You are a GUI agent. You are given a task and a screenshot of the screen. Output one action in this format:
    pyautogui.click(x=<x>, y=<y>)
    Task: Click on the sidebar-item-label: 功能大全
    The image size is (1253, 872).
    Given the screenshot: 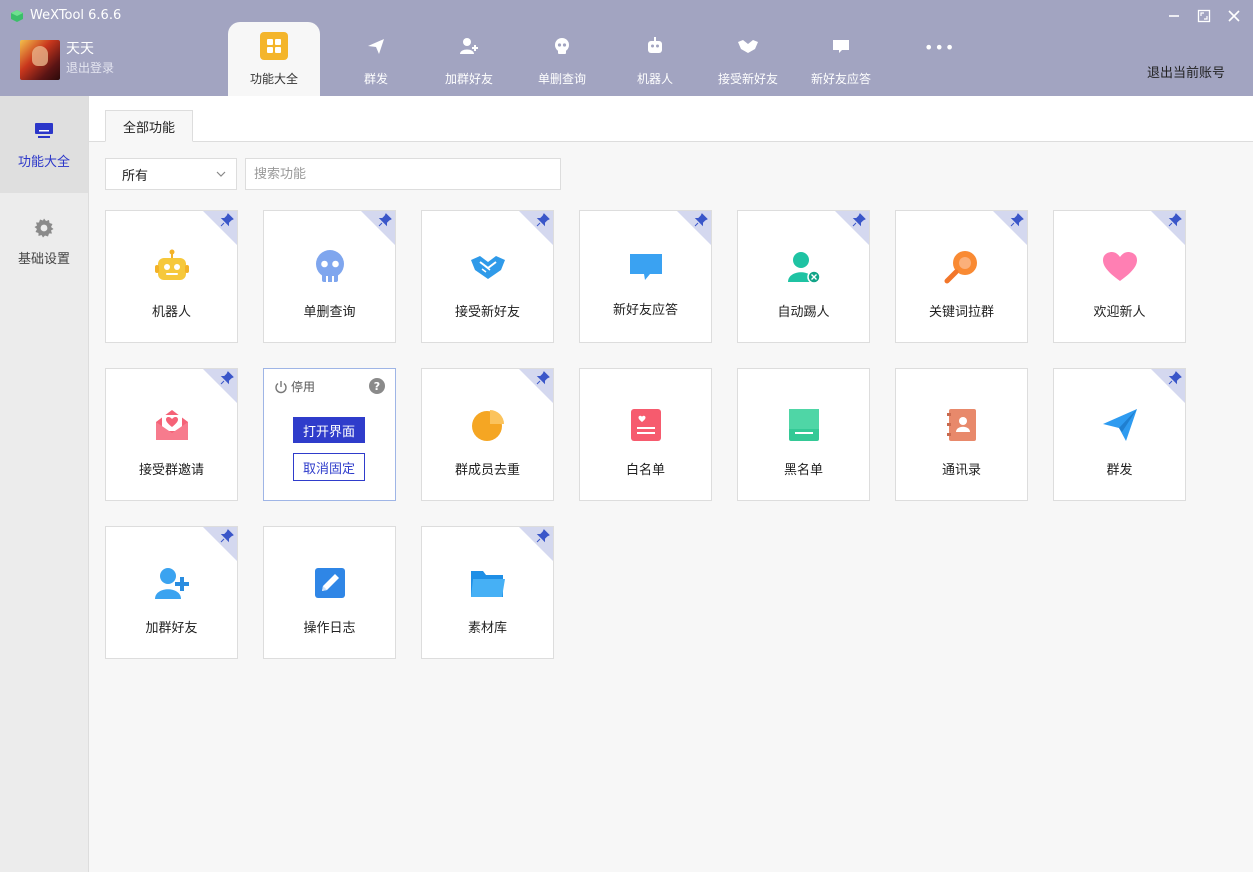 What is the action you would take?
    pyautogui.click(x=43, y=162)
    